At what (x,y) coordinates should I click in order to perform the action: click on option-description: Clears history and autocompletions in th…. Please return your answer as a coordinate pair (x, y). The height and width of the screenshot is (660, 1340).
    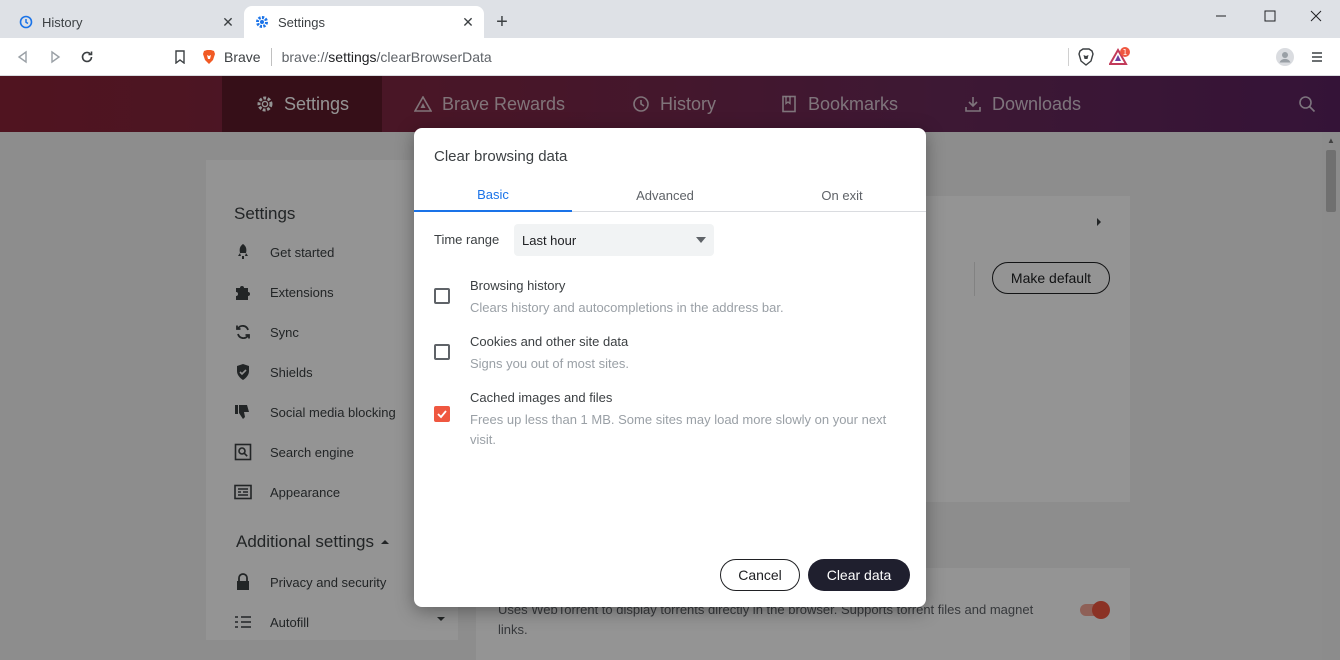
    Looking at the image, I should click on (627, 307).